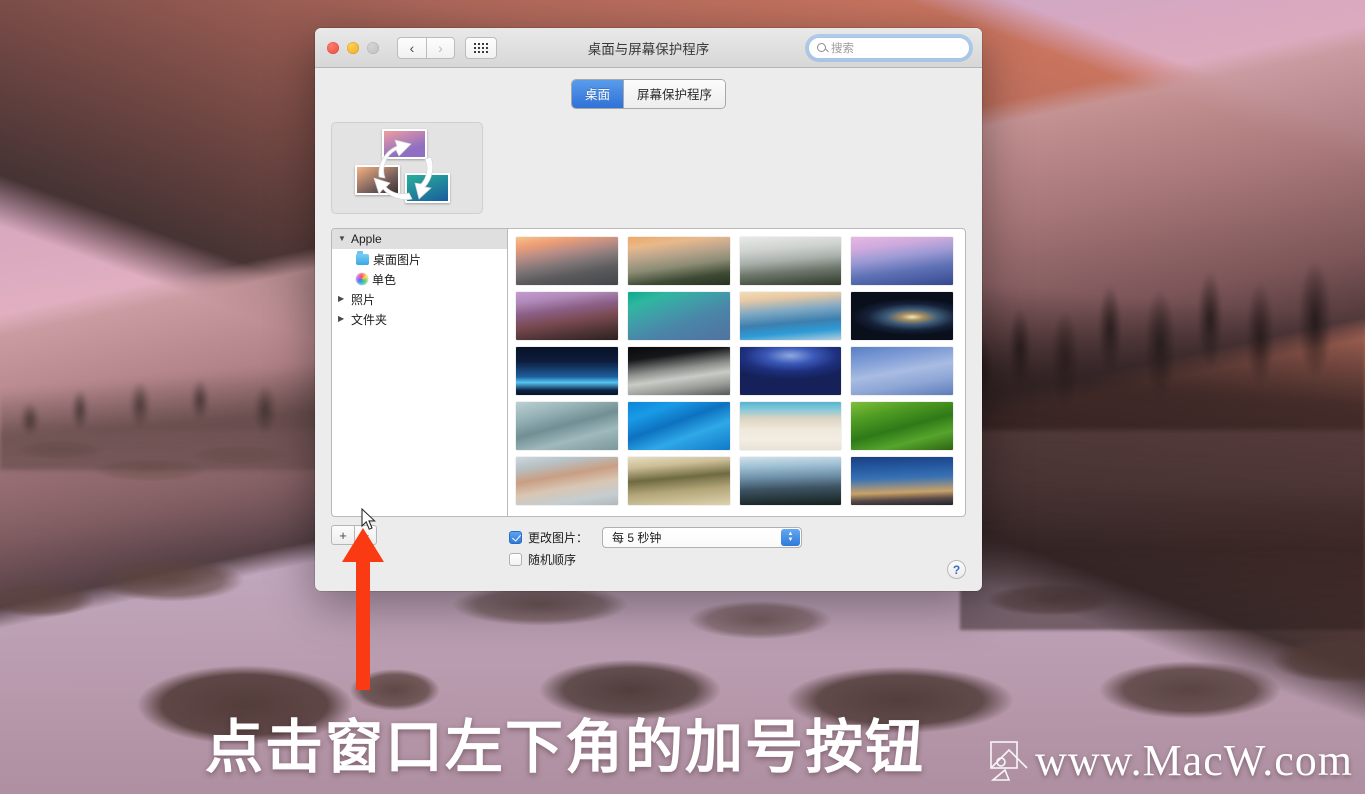  Describe the element at coordinates (702, 537) in the screenshot. I see `interval-dropdown: 每 5 秒钟 ▲ ▼` at that location.